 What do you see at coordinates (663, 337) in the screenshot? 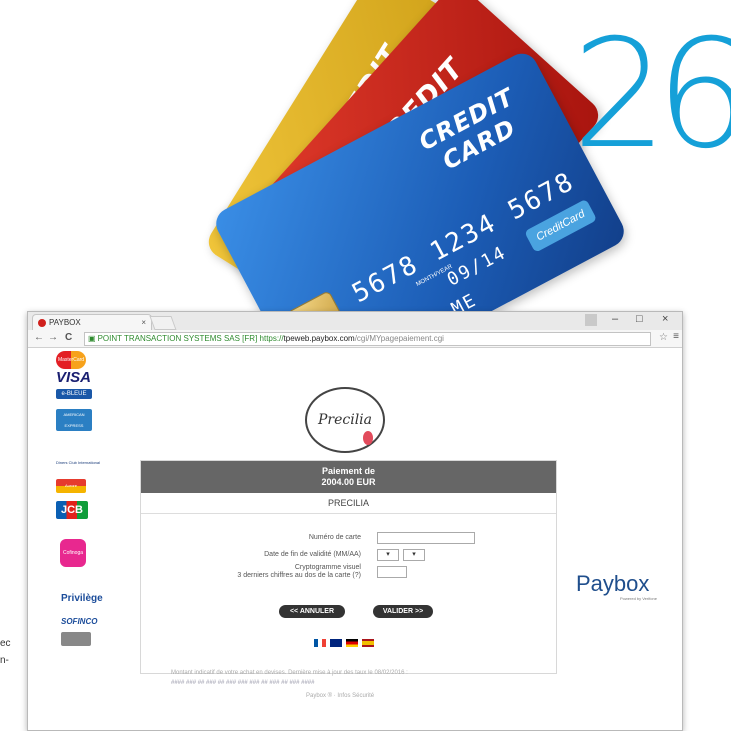
I see `bookmark-star-icon: ☆` at bounding box center [663, 337].